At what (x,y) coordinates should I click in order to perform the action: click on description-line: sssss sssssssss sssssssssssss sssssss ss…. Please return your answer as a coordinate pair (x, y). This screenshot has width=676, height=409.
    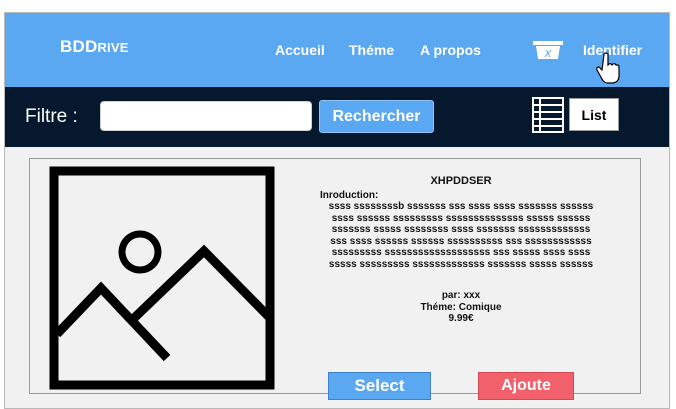
    Looking at the image, I should click on (461, 264).